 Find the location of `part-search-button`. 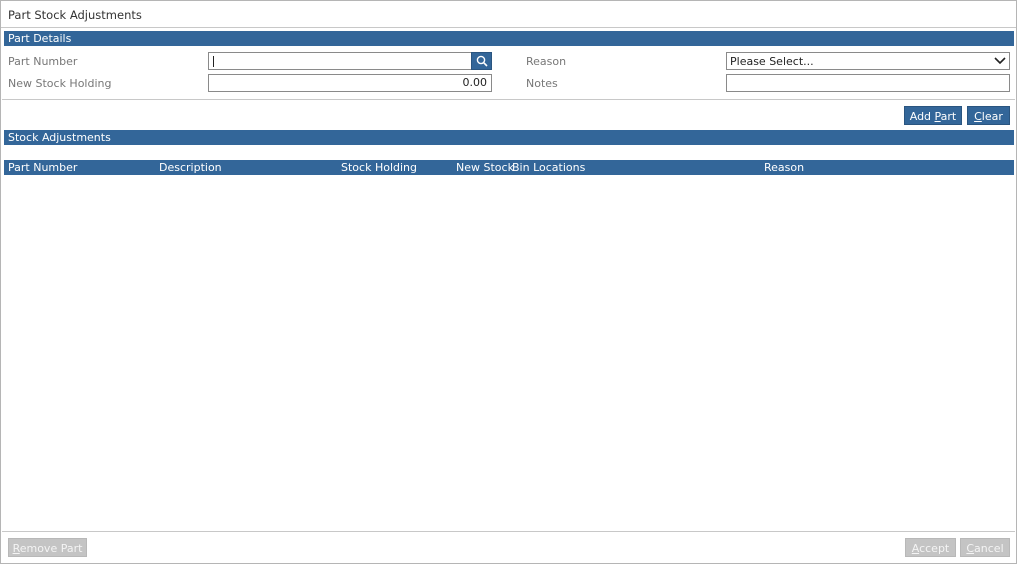

part-search-button is located at coordinates (481, 61).